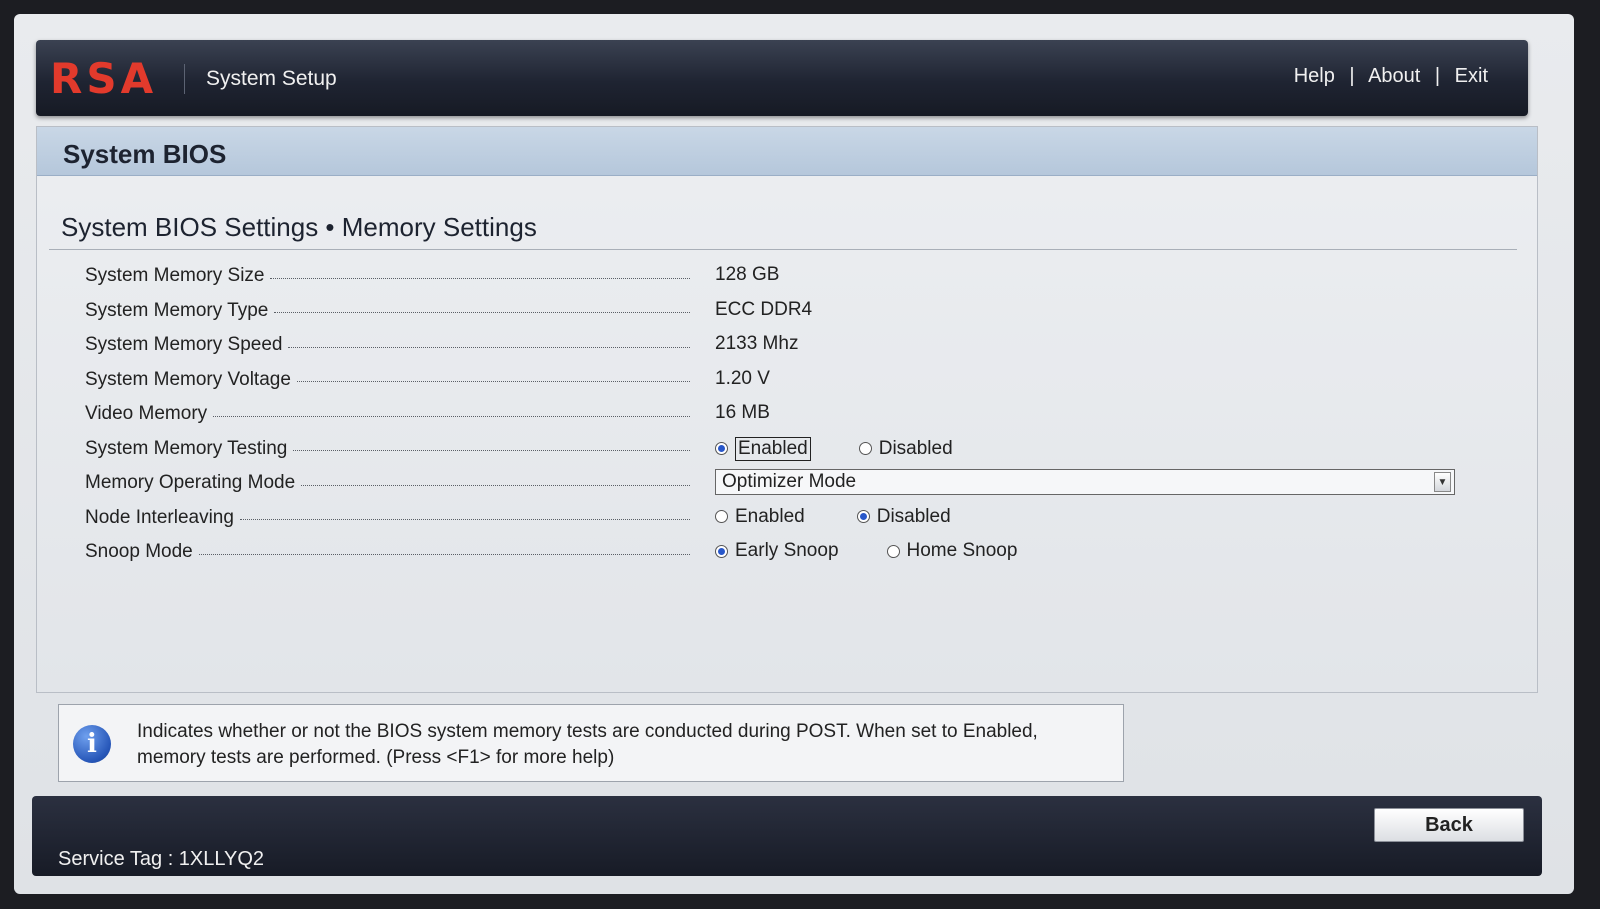 The height and width of the screenshot is (909, 1600). I want to click on operating-mode-select: Optimizer Mode ▼, so click(1085, 482).